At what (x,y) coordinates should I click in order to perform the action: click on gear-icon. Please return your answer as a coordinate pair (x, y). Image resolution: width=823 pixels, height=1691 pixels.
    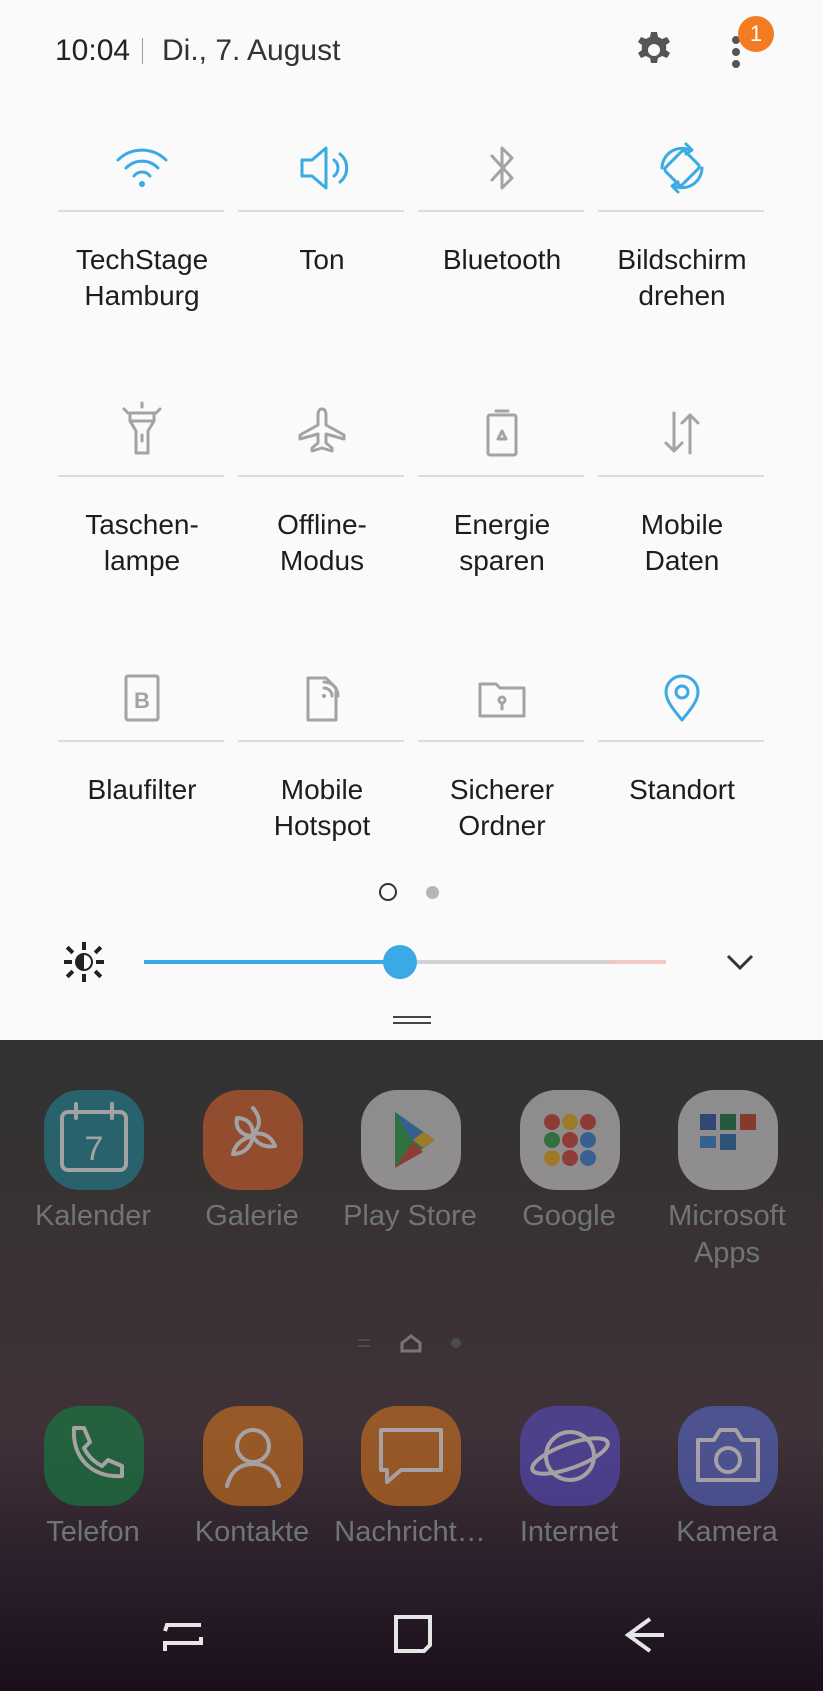
    Looking at the image, I should click on (654, 47).